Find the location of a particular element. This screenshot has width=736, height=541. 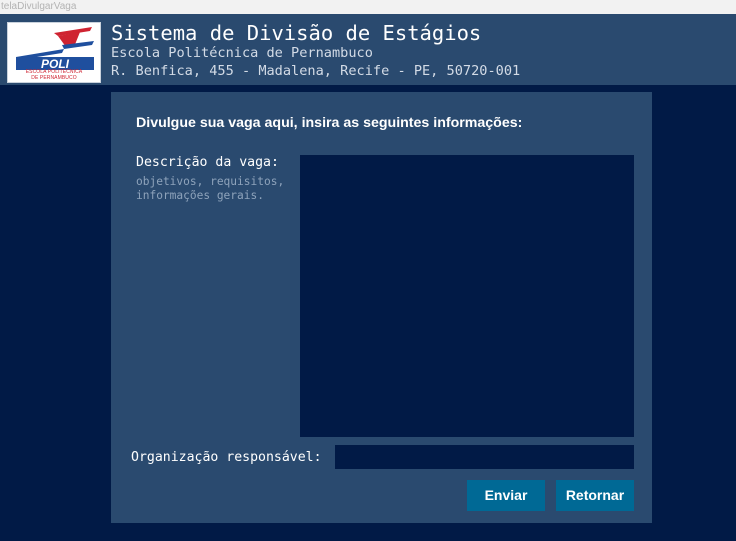

send-button: Enviar is located at coordinates (506, 495).